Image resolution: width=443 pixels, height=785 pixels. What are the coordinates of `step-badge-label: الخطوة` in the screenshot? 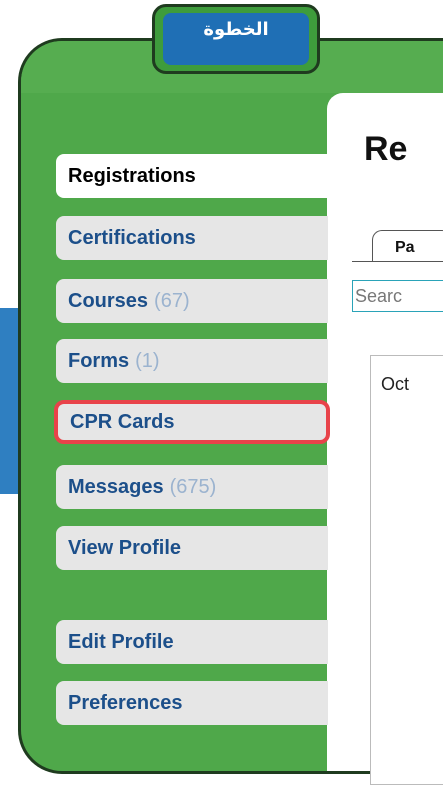 It's located at (236, 39).